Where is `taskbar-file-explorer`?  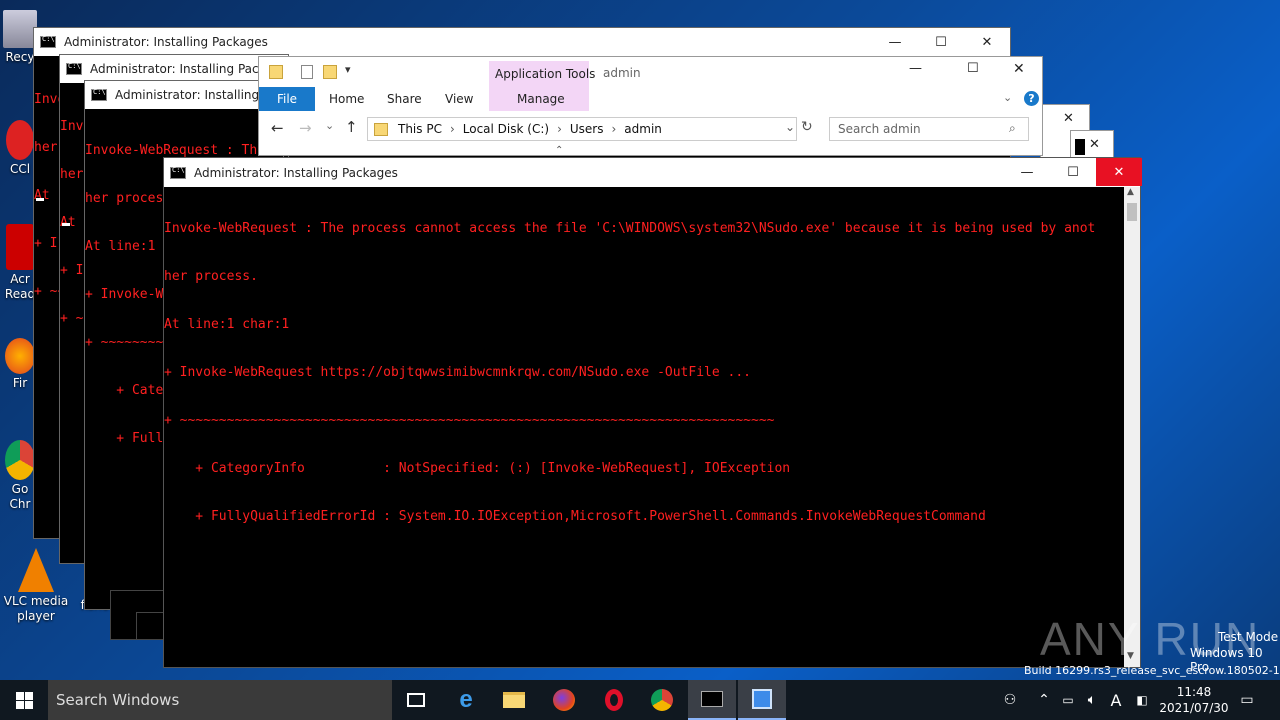 taskbar-file-explorer is located at coordinates (514, 700).